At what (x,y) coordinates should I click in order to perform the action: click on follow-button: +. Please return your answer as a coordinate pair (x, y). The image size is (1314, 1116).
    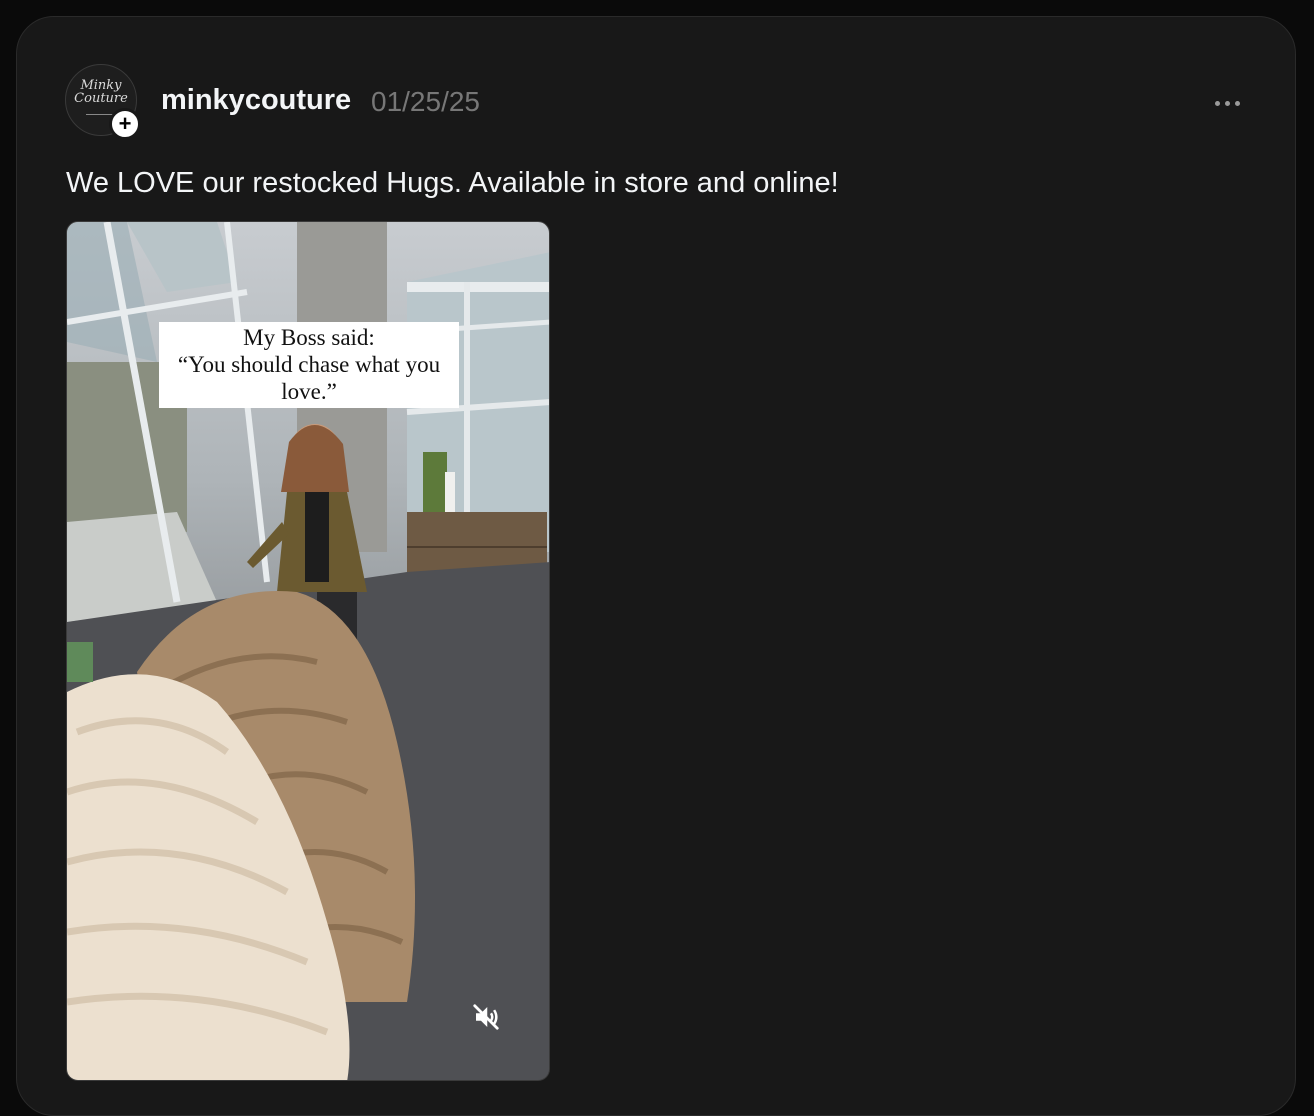
    Looking at the image, I should click on (125, 124).